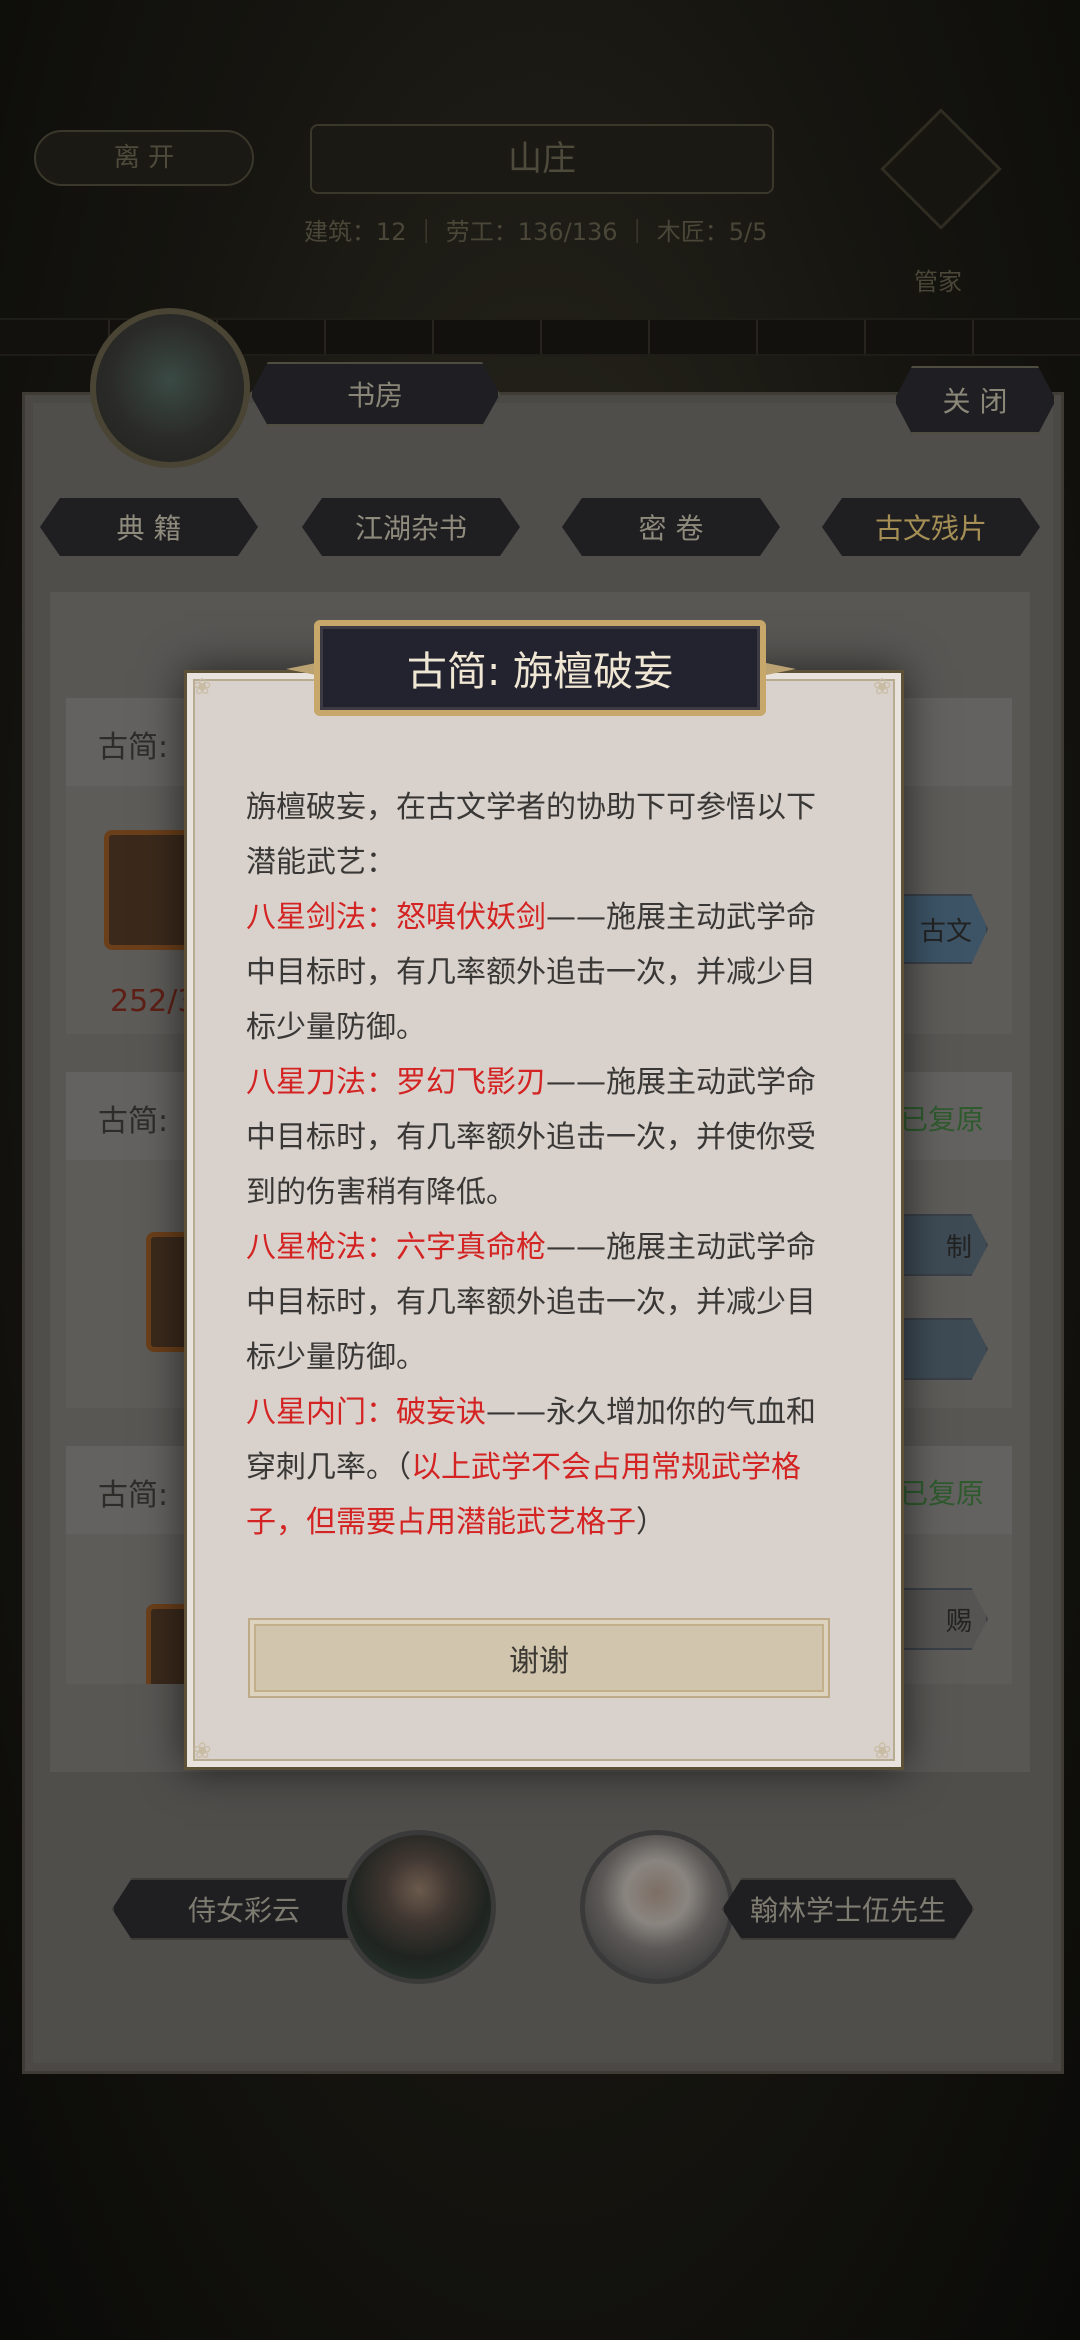 This screenshot has height=2340, width=1080. What do you see at coordinates (366, 1412) in the screenshot?
I see `skill-name: 八星内门：破妄诀` at bounding box center [366, 1412].